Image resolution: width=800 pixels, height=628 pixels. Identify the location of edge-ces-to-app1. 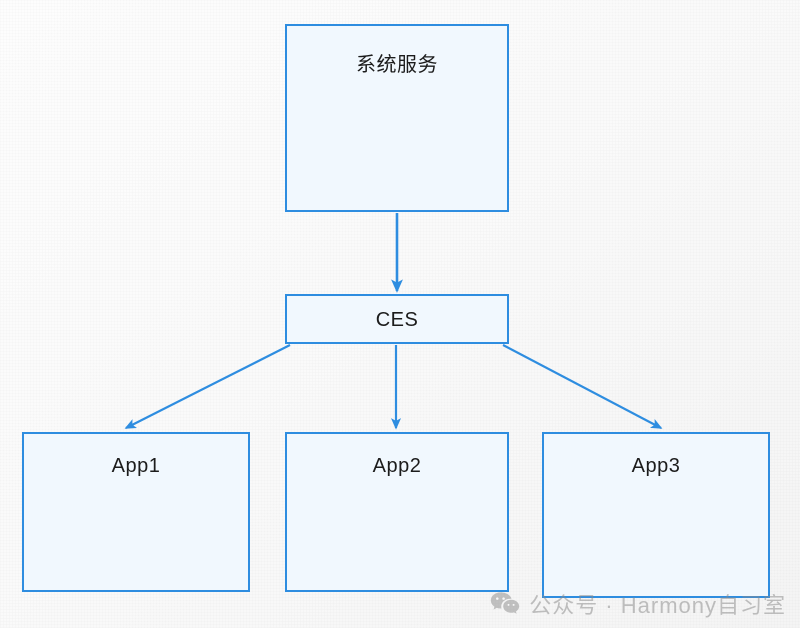
(207, 386).